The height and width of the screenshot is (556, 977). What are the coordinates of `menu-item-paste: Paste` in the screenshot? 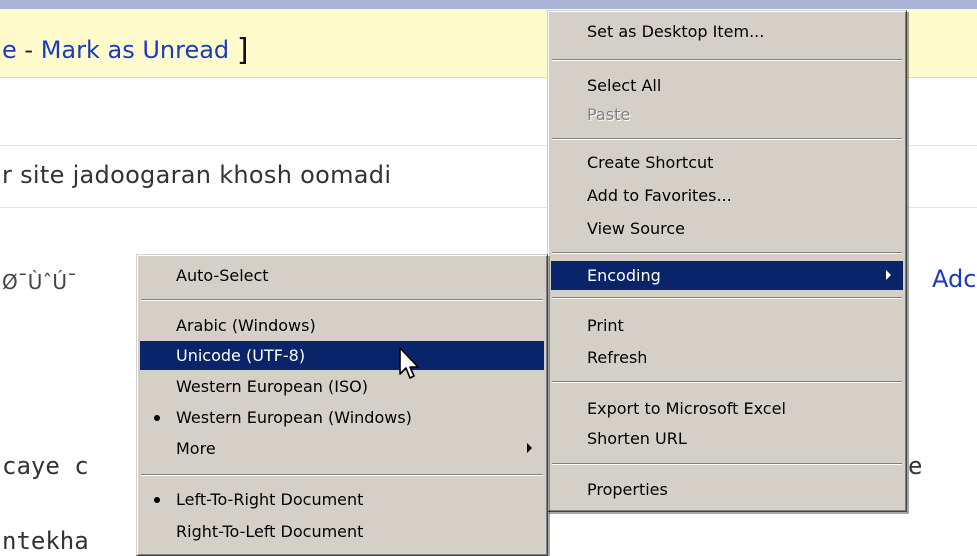 It's located at (727, 114).